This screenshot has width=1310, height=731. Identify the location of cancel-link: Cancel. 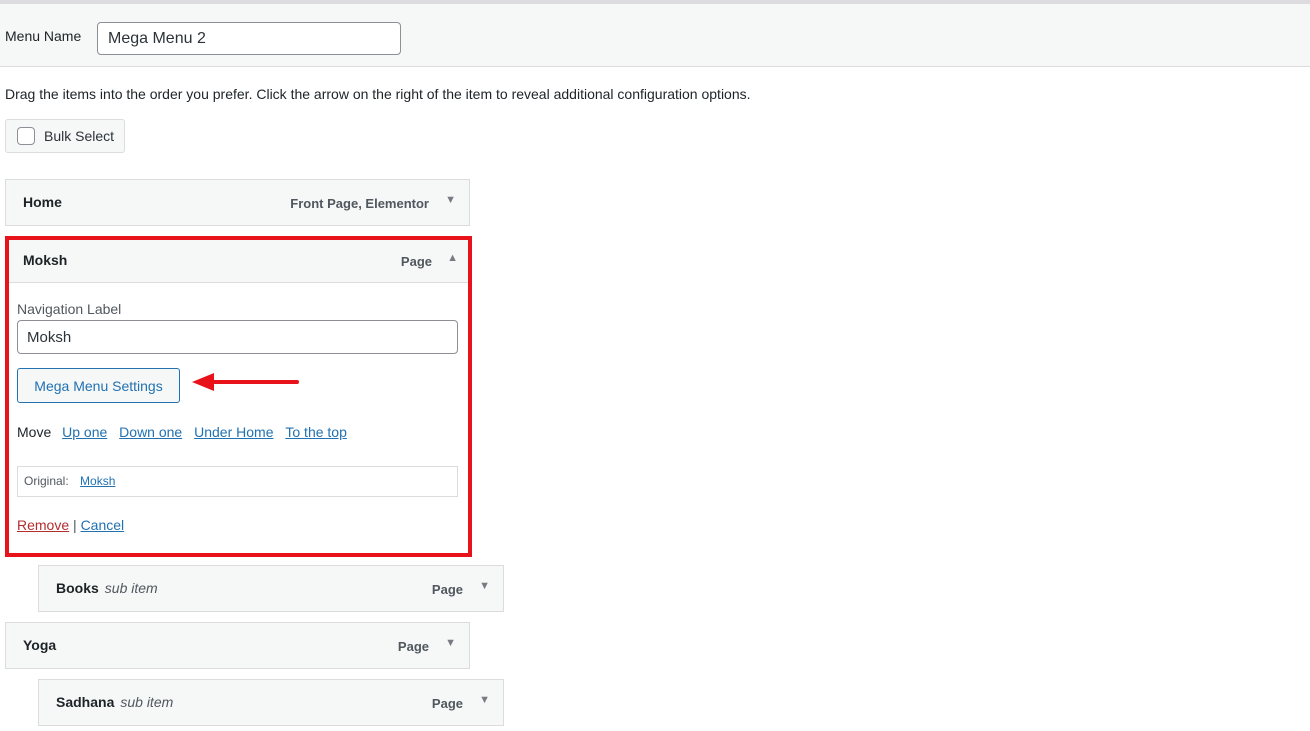
(103, 525).